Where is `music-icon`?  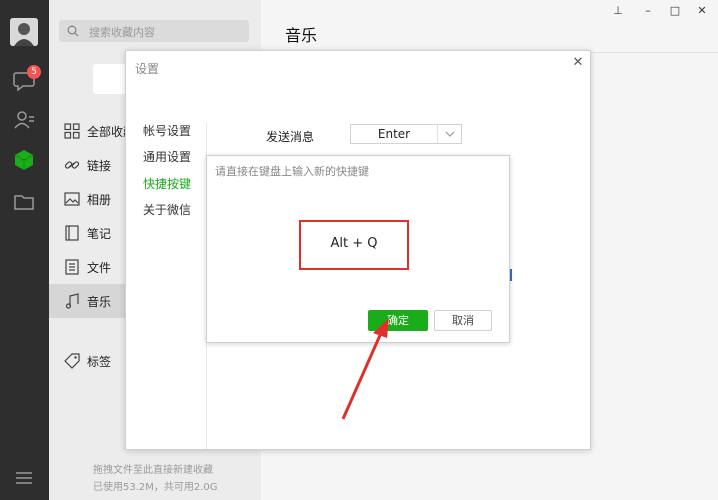 music-icon is located at coordinates (72, 301).